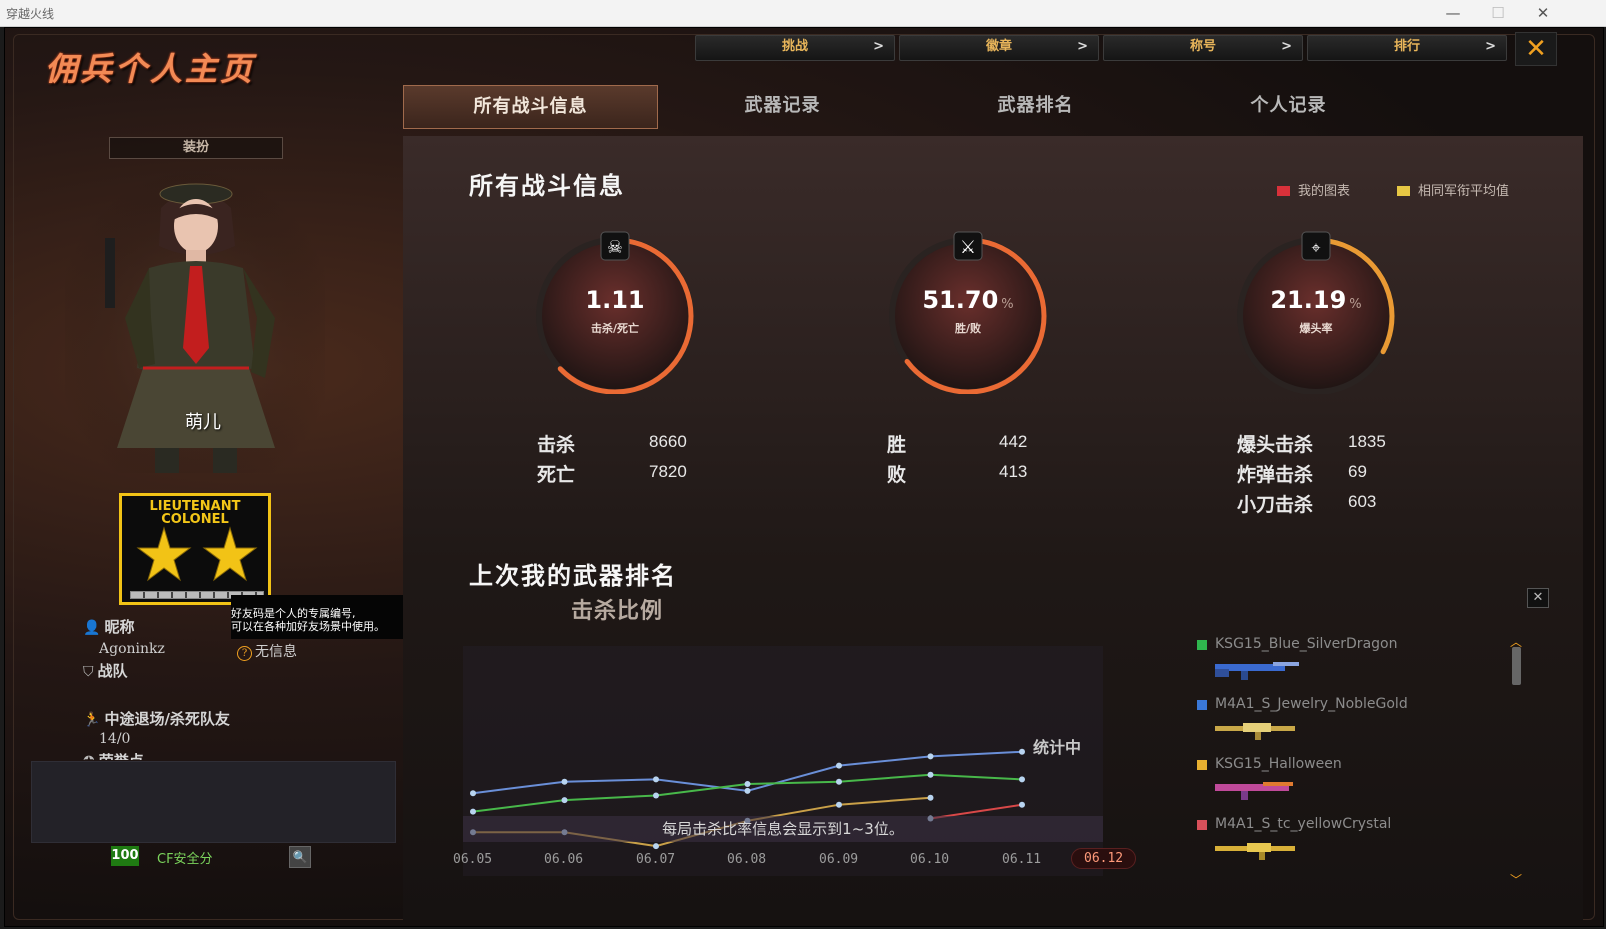 The height and width of the screenshot is (929, 1606). Describe the element at coordinates (929, 859) in the screenshot. I see `date-item: 06.10` at that location.